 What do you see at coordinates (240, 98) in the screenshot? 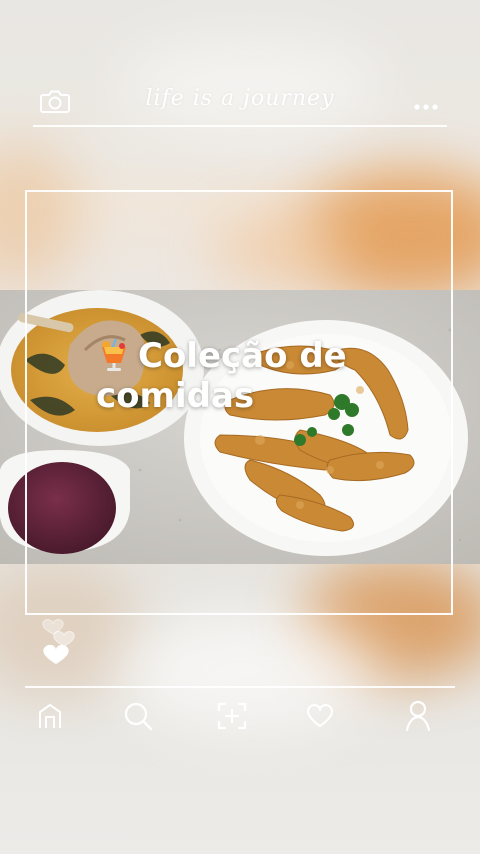
I see `header-title: life is a journey` at bounding box center [240, 98].